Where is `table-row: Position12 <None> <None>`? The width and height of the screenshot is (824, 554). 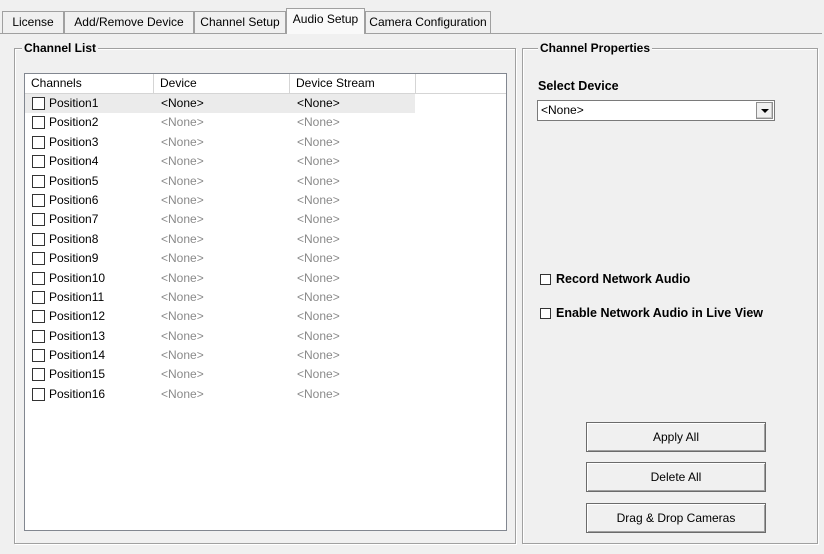 table-row: Position12 <None> <None> is located at coordinates (265, 316).